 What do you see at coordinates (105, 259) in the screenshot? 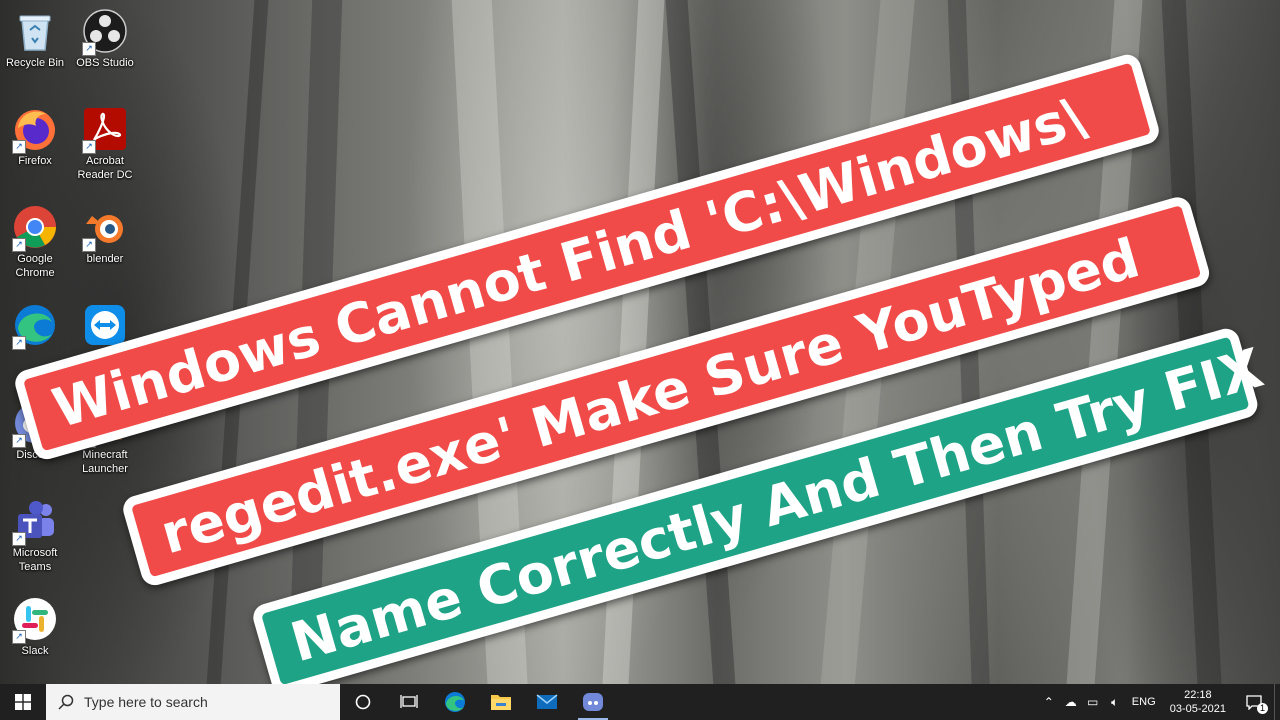
I see `icon-label: blender` at bounding box center [105, 259].